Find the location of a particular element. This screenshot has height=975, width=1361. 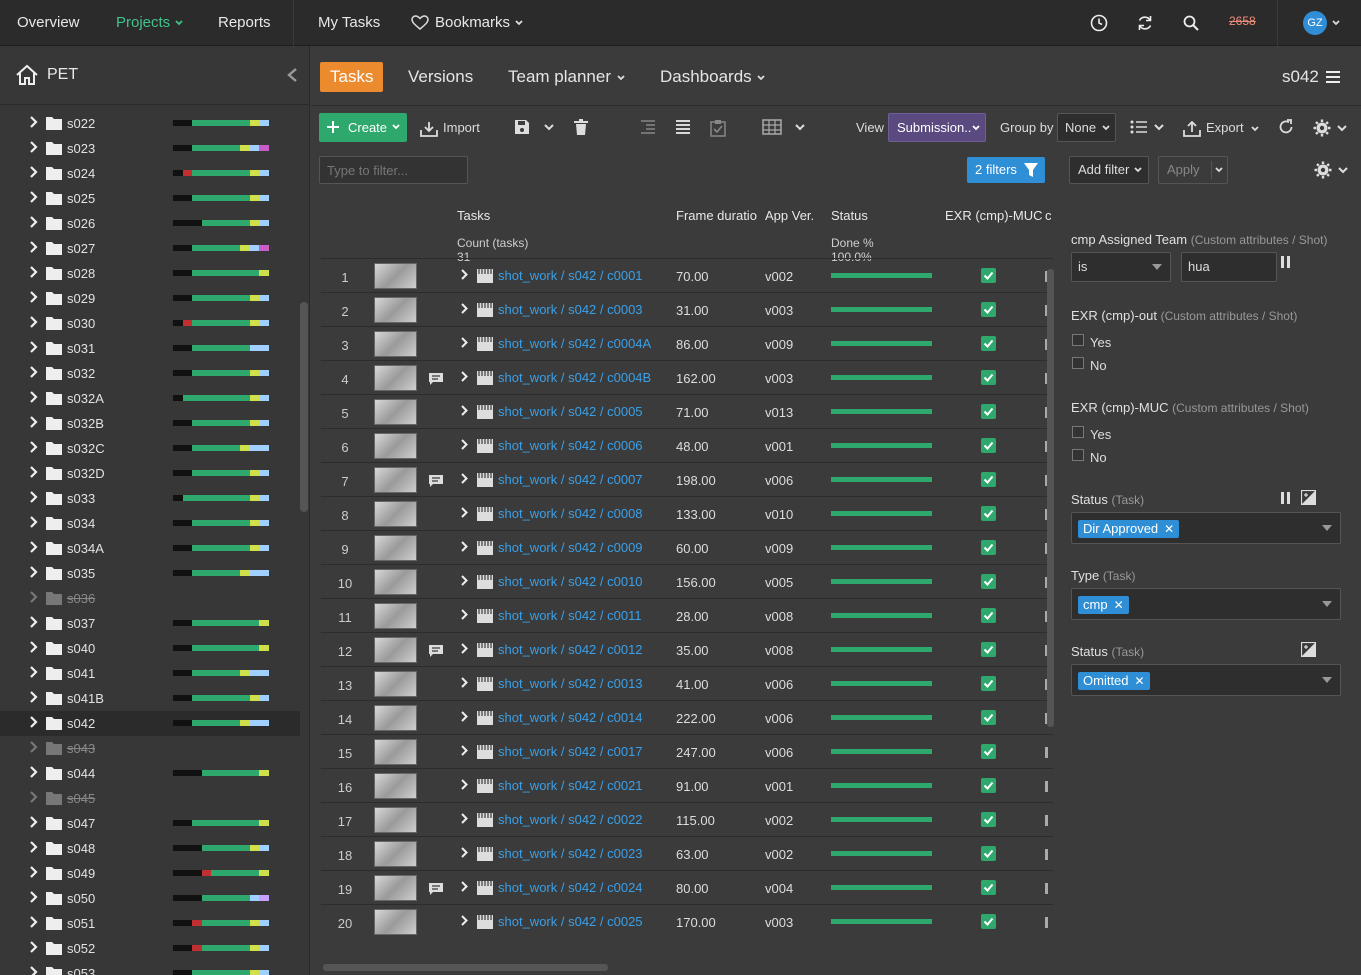

table-horizontal-scrollbar is located at coordinates (465, 967).